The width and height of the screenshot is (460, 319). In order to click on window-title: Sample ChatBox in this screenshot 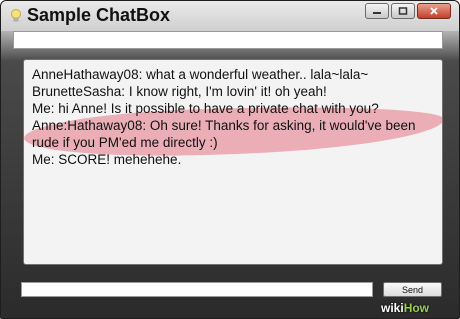, I will do `click(99, 15)`.